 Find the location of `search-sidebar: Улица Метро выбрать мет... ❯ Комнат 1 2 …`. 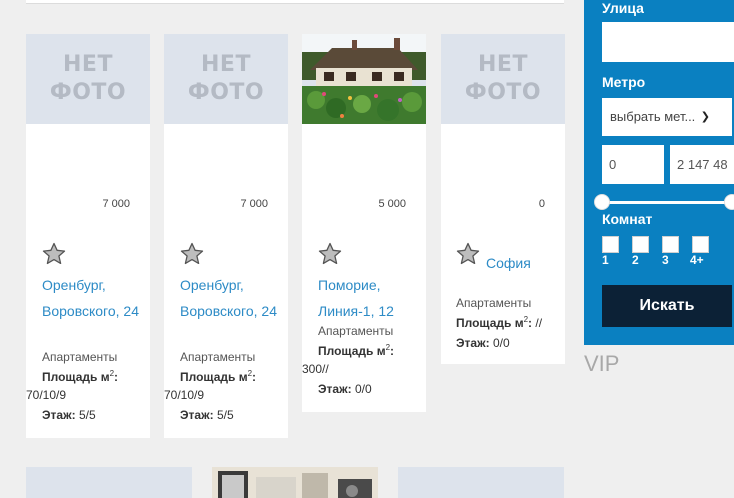

search-sidebar: Улица Метро выбрать мет... ❯ Комнат 1 2 … is located at coordinates (659, 172).